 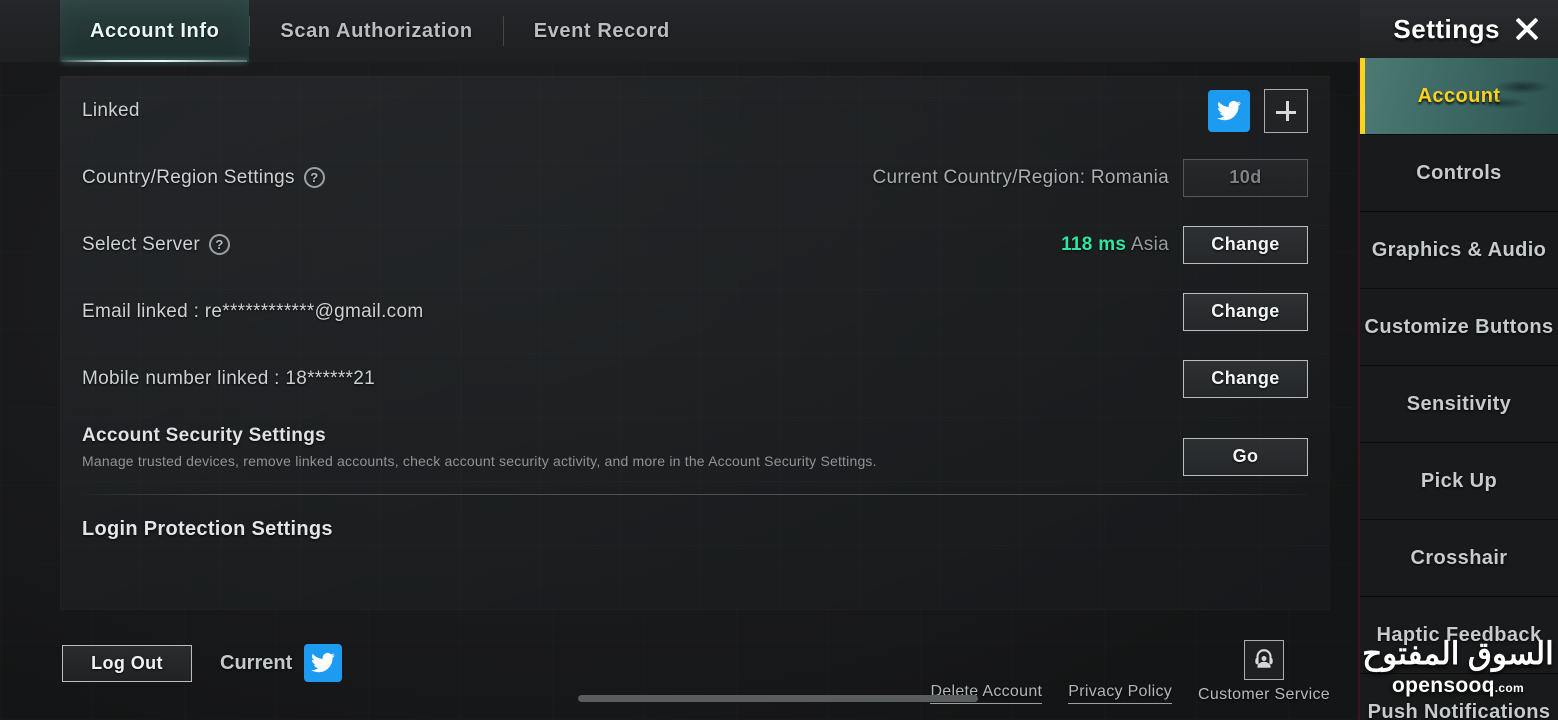 I want to click on customer-service-label: Customer Service, so click(x=1264, y=694).